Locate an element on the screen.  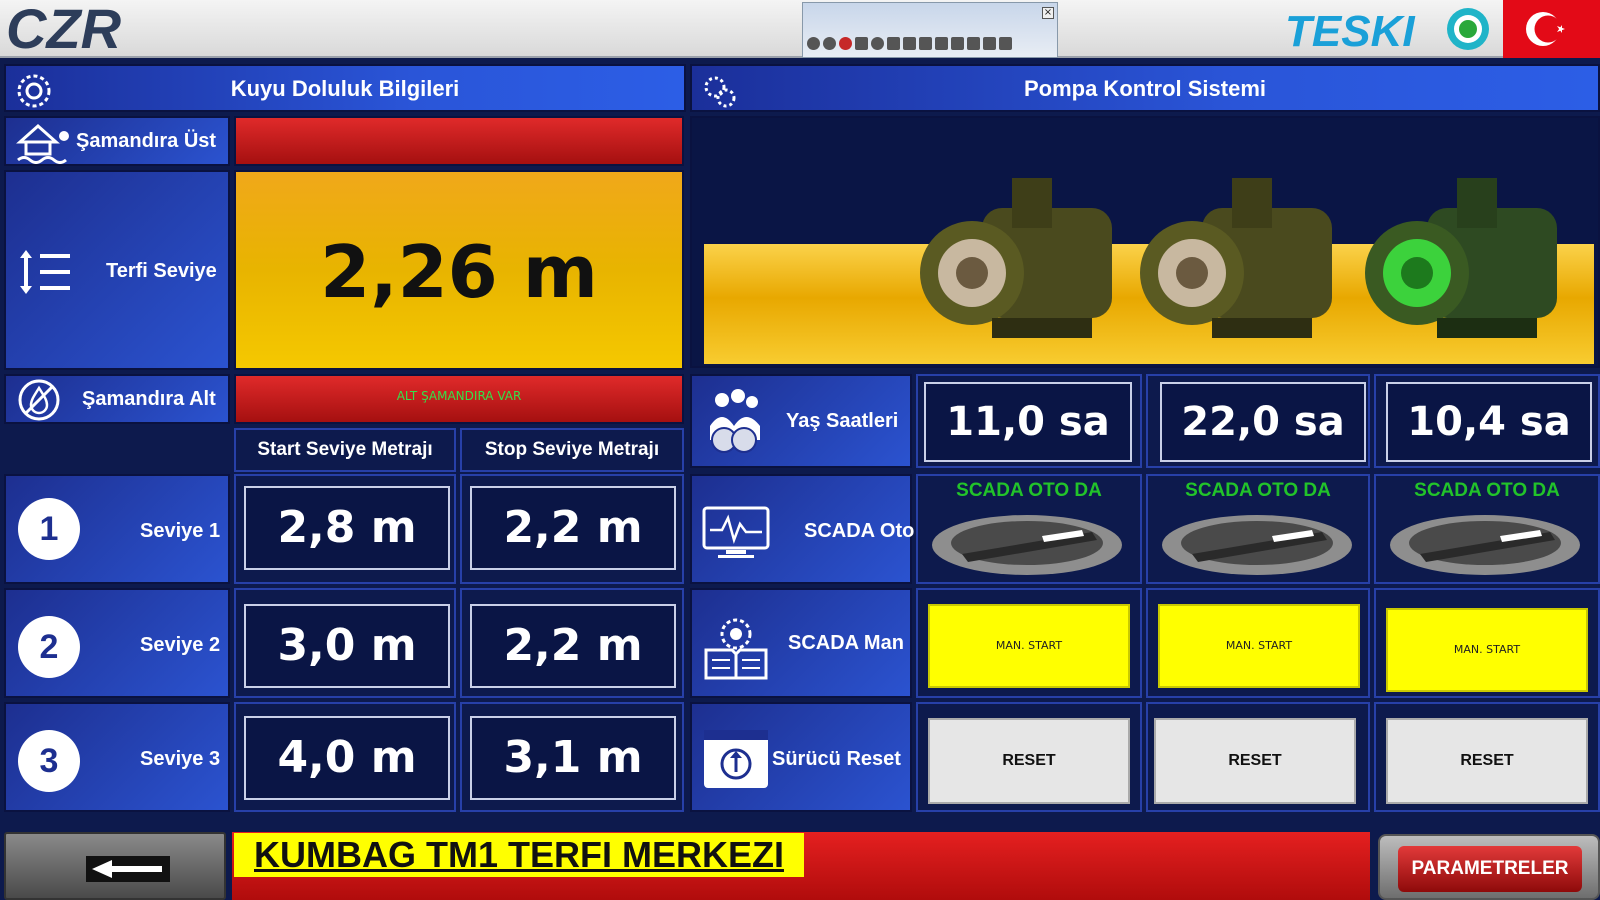
pump-panel-header: Pompa Kontrol Sistemi is located at coordinates (1145, 88).